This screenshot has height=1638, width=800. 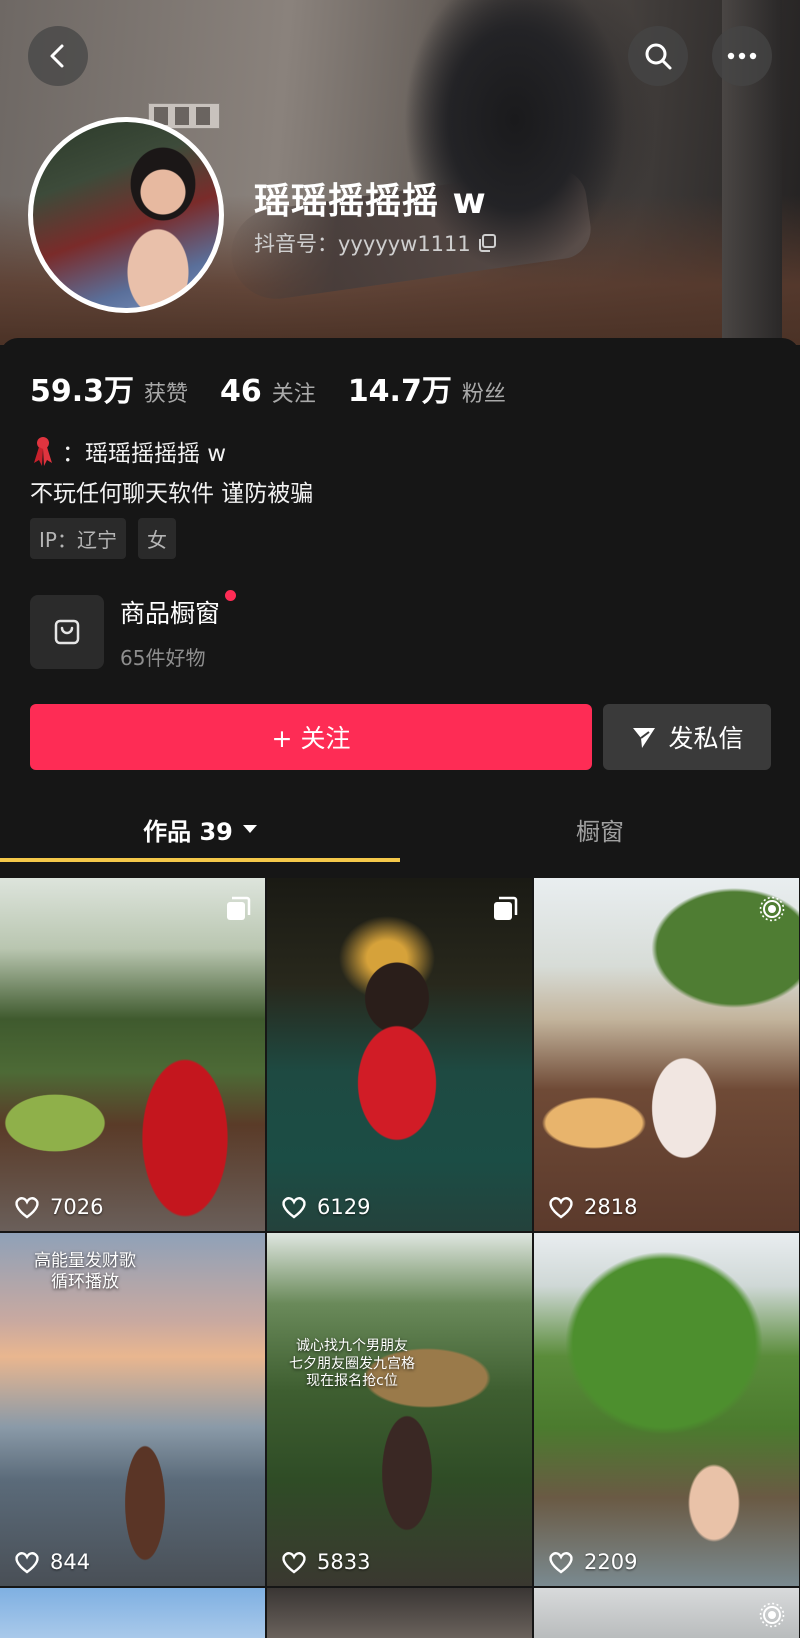 I want to click on shop-subtitle: 65件好物, so click(x=163, y=657).